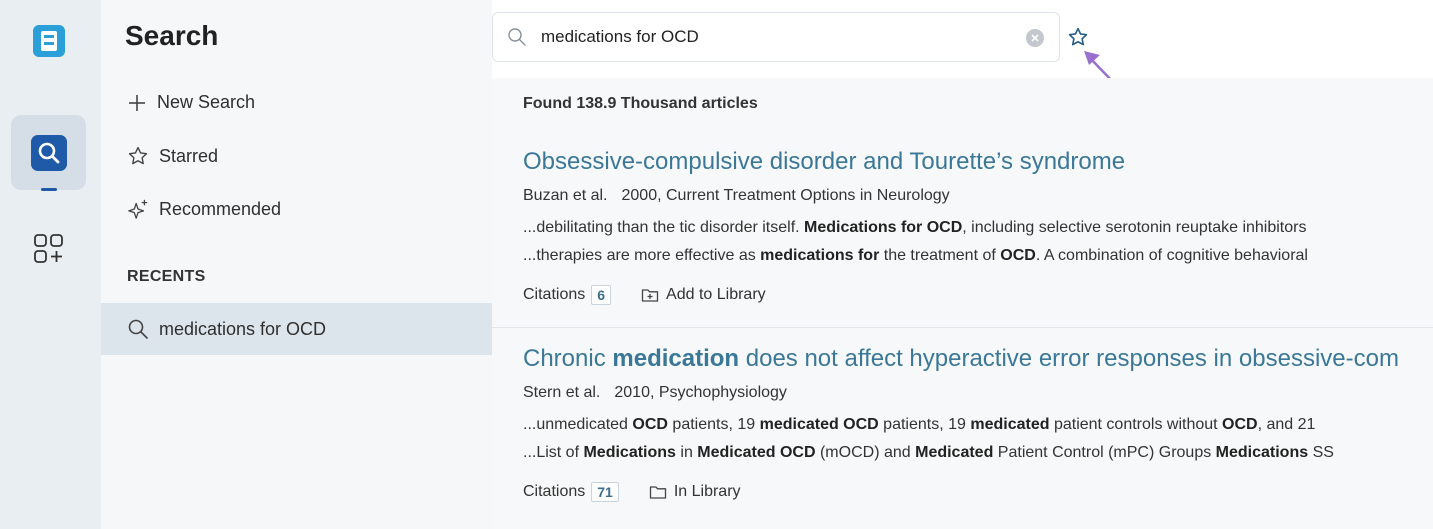 The height and width of the screenshot is (529, 1433). I want to click on result-meta: Stern et al. 2010, Psychophysiology, so click(655, 393).